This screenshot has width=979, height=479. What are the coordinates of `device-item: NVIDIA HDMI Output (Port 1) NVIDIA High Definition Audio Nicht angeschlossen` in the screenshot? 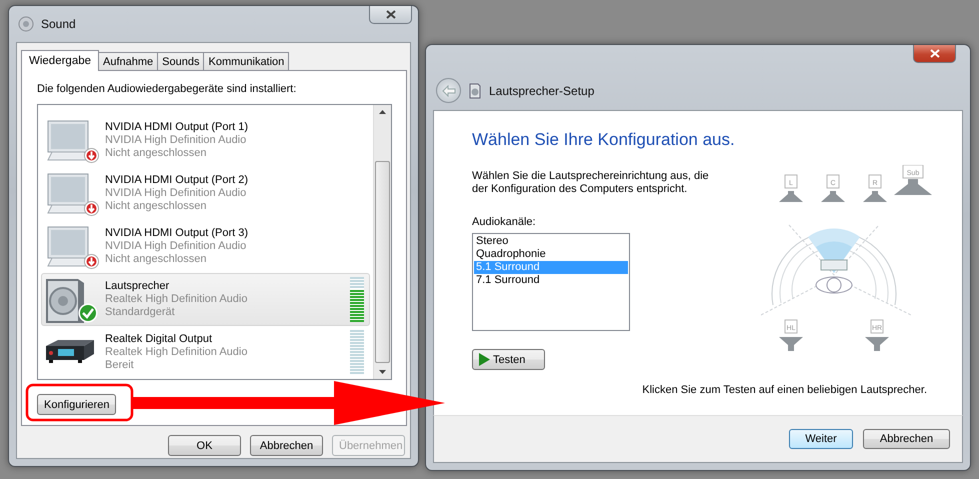 It's located at (205, 140).